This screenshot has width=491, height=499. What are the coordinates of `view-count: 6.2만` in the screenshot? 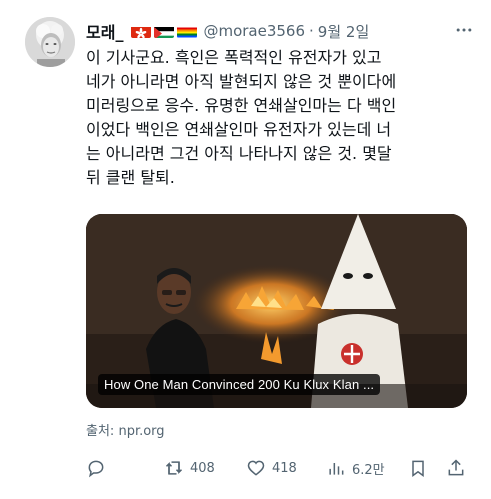 It's located at (368, 470).